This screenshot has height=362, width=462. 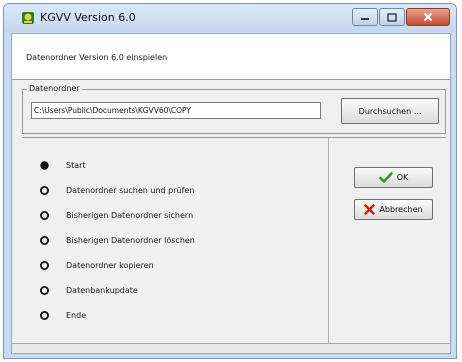 I want to click on close-button, so click(x=428, y=17).